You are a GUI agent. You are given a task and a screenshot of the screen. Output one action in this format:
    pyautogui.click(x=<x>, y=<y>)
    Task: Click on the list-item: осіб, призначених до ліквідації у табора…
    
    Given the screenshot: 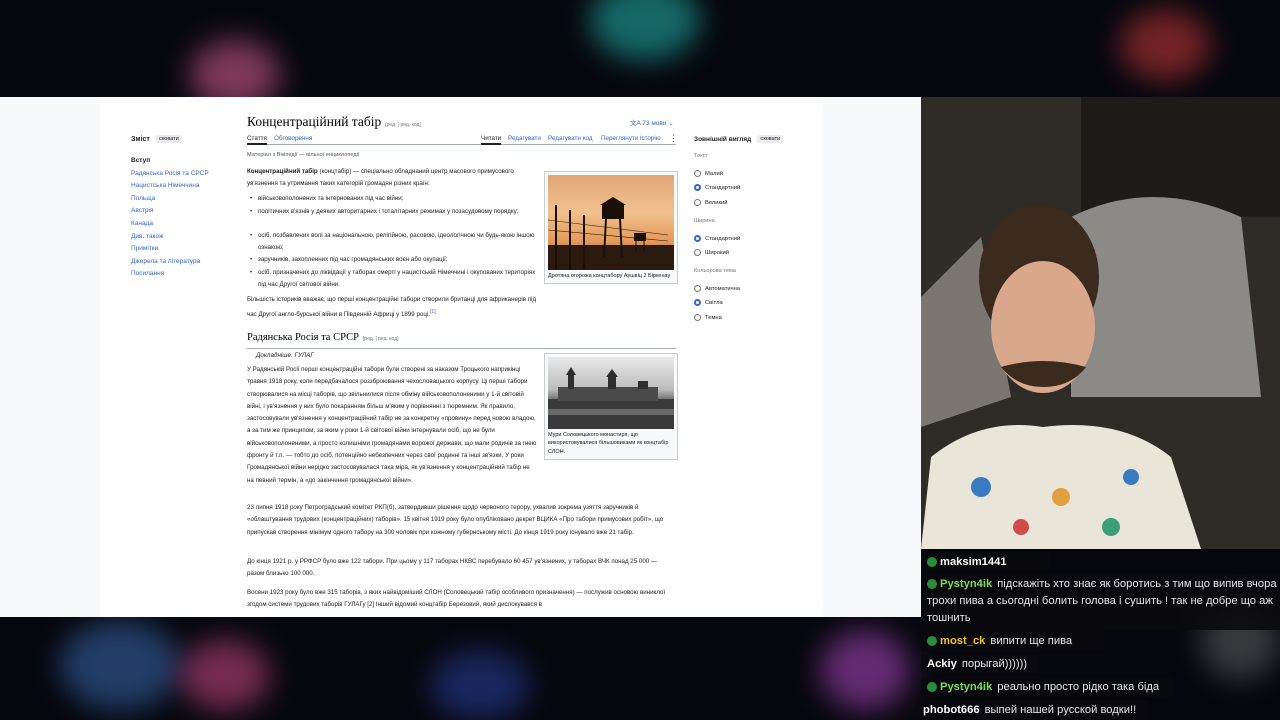 What is the action you would take?
    pyautogui.click(x=394, y=279)
    